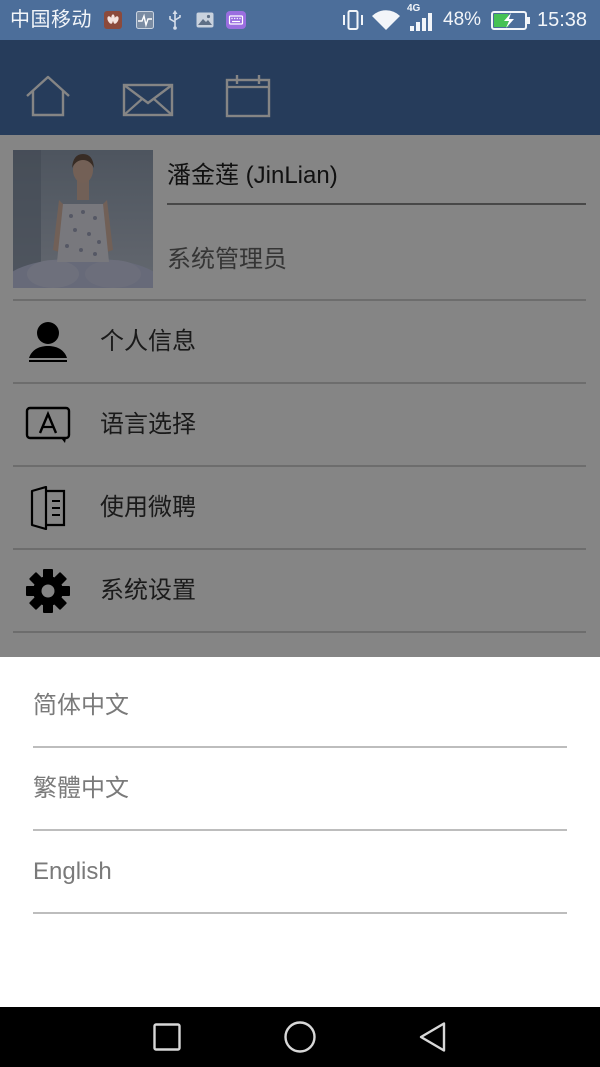 This screenshot has width=600, height=1067. What do you see at coordinates (51, 20) in the screenshot?
I see `carrier-name: 中国移动` at bounding box center [51, 20].